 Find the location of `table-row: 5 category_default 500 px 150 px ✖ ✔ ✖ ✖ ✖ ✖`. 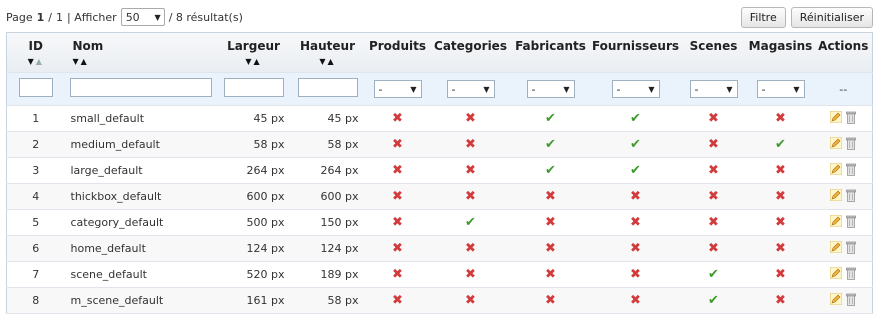

table-row: 5 category_default 500 px 150 px ✖ ✔ ✖ ✖ ✖ ✖ is located at coordinates (439, 222).